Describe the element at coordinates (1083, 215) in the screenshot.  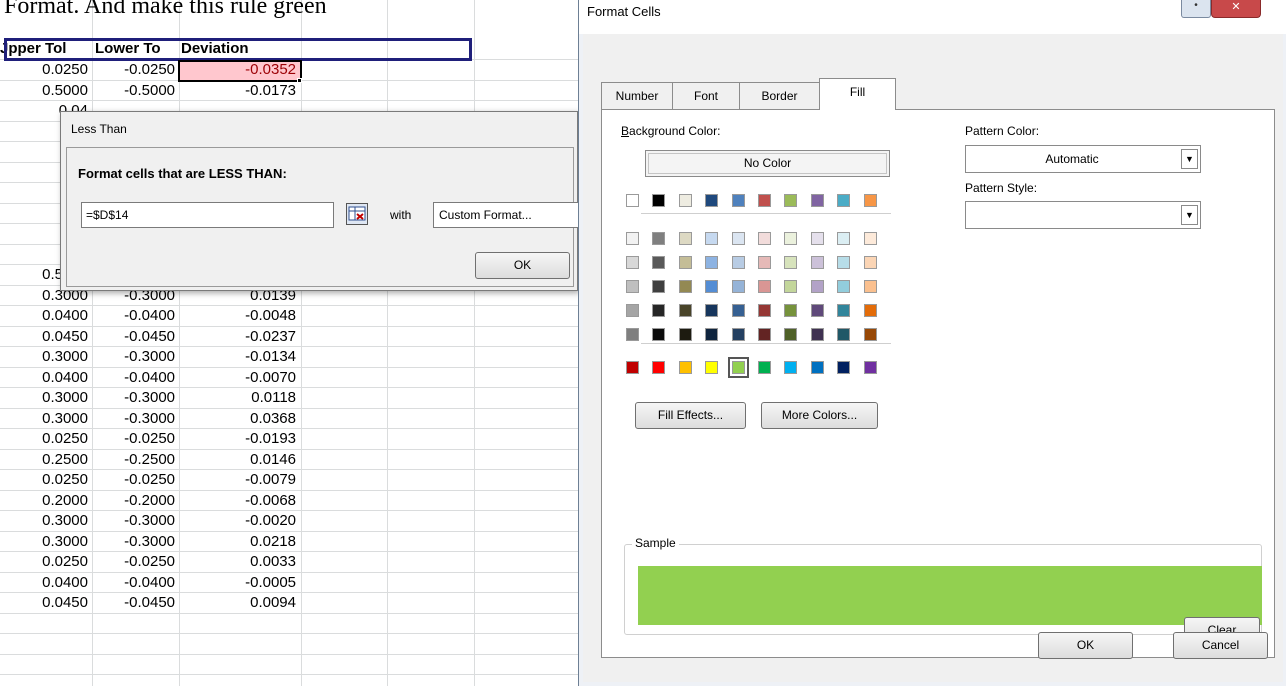
I see `pattern-style-select: ▼` at that location.